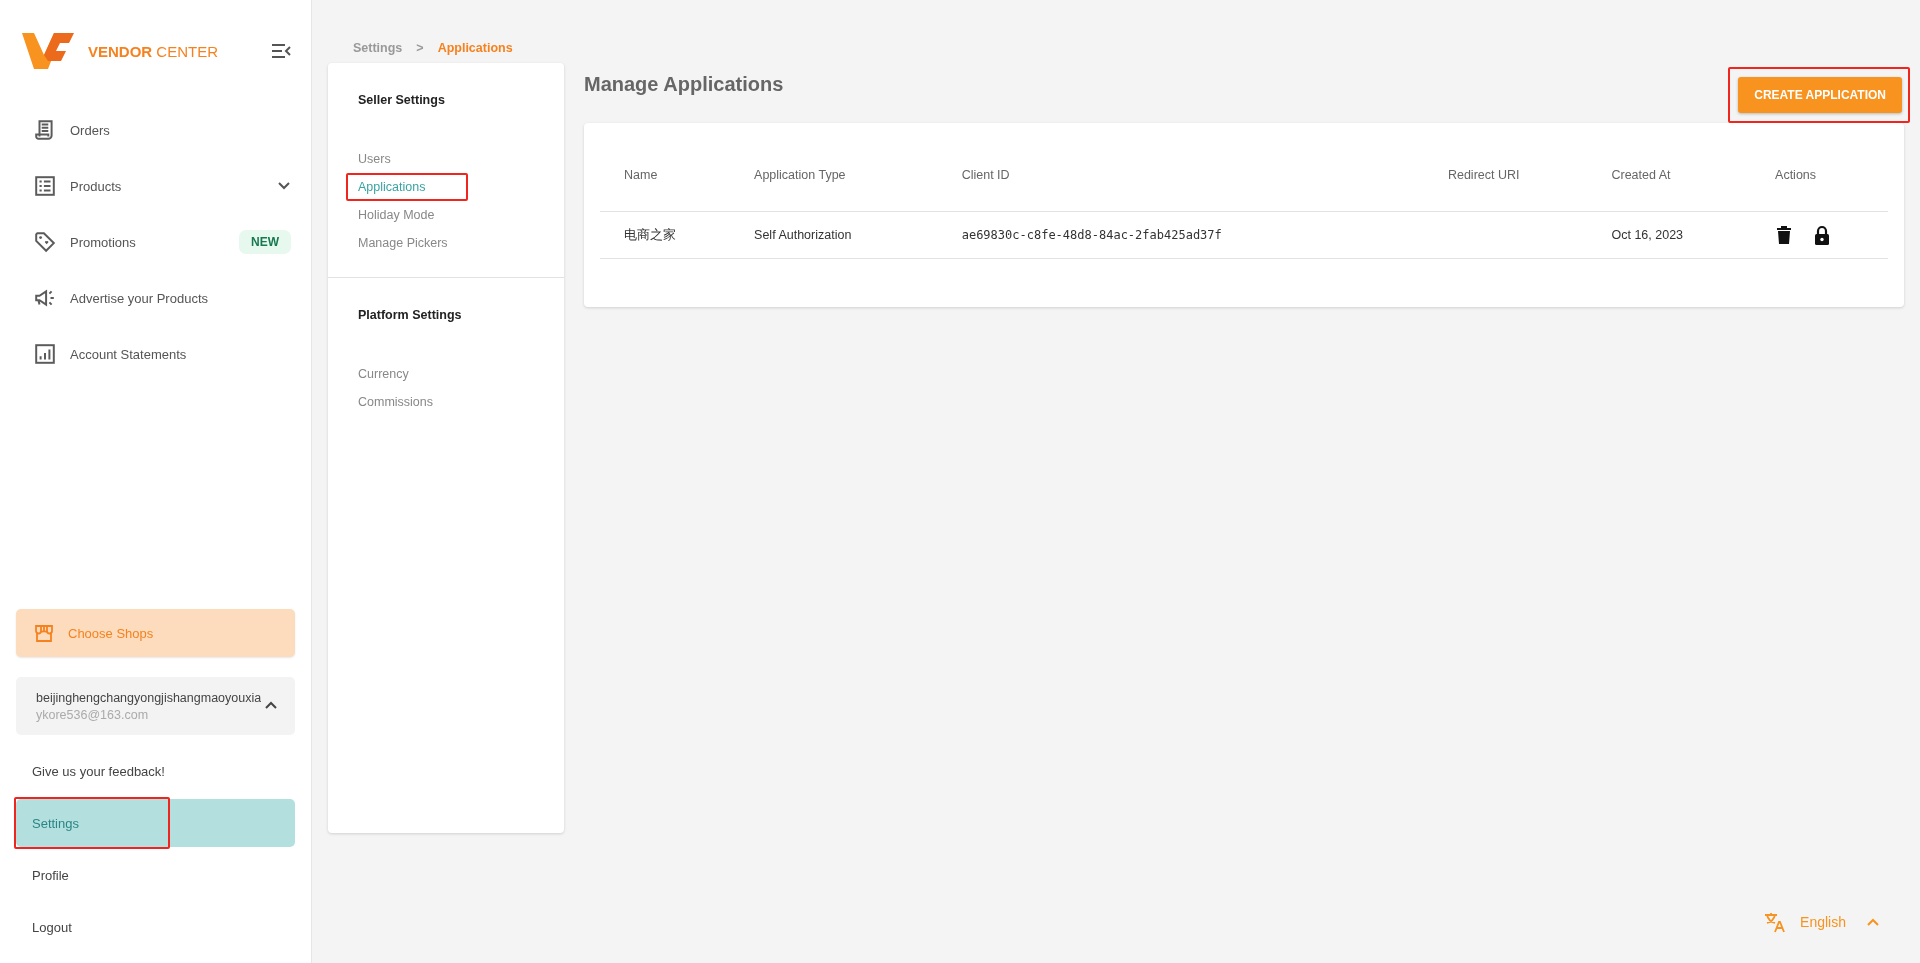  What do you see at coordinates (396, 215) in the screenshot?
I see `settings-menu-item: Holiday Mode` at bounding box center [396, 215].